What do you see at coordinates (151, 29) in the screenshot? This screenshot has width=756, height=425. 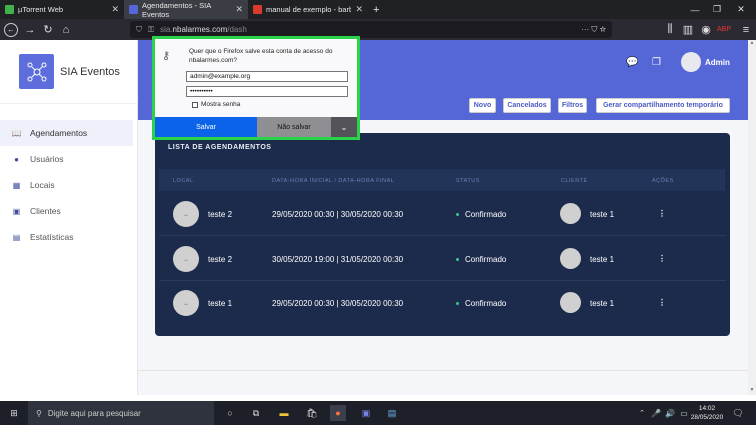 I see `key-icon: ⚿` at bounding box center [151, 29].